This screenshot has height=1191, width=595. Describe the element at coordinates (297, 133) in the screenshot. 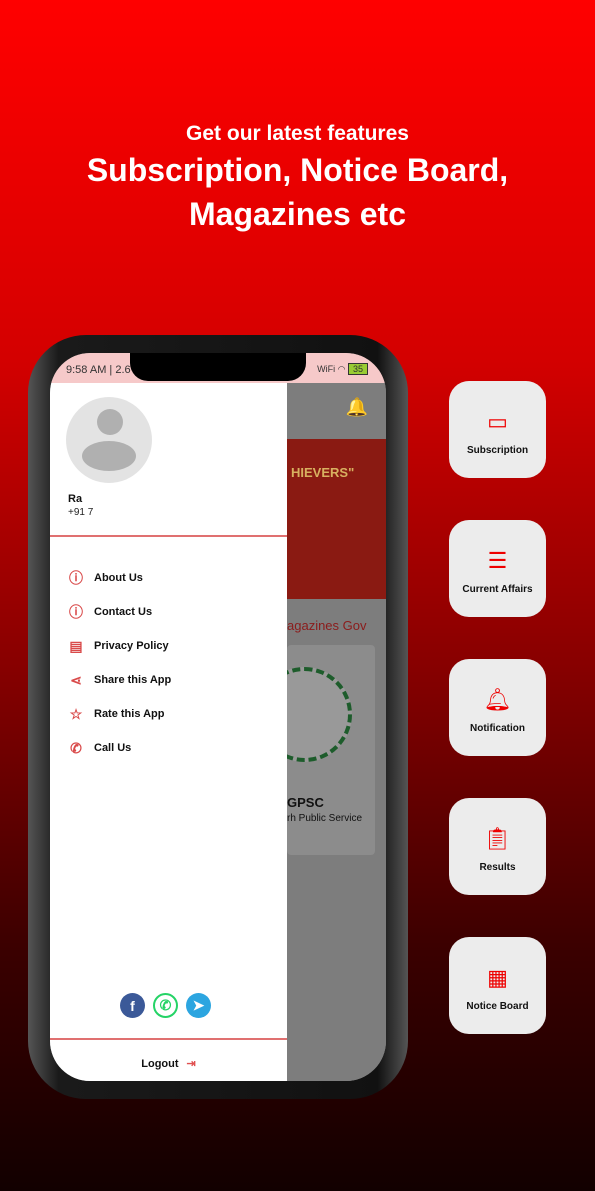

I see `hero-subtitle: Get our latest features` at that location.